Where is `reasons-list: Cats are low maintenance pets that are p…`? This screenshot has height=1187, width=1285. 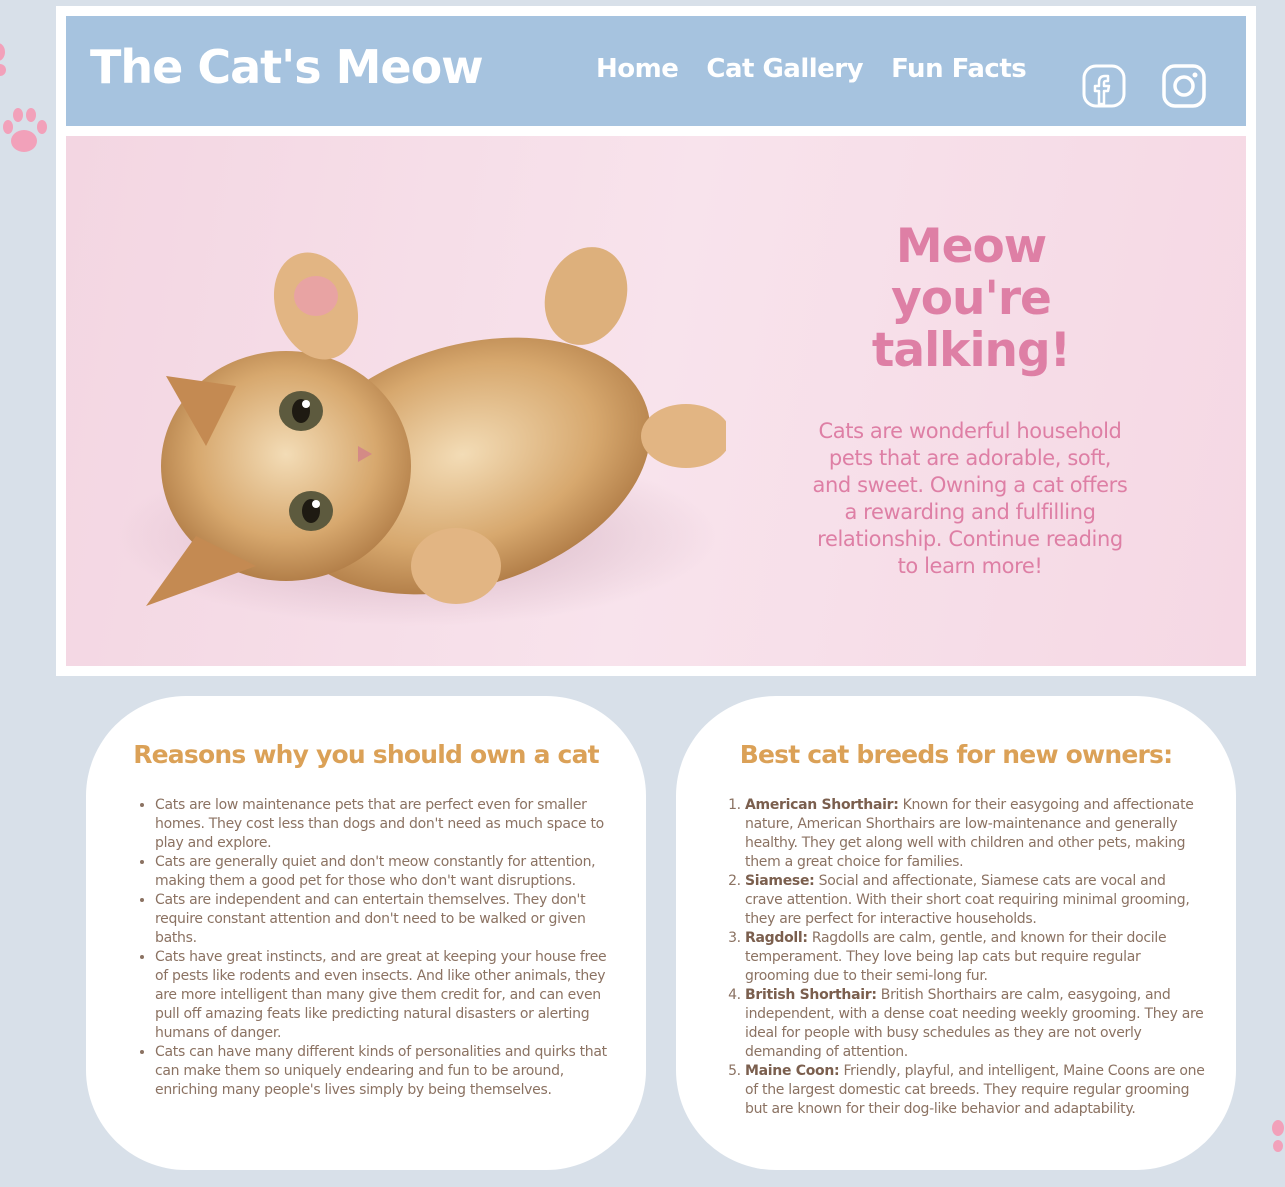 reasons-list: Cats are low maintenance pets that are p… is located at coordinates (386, 948).